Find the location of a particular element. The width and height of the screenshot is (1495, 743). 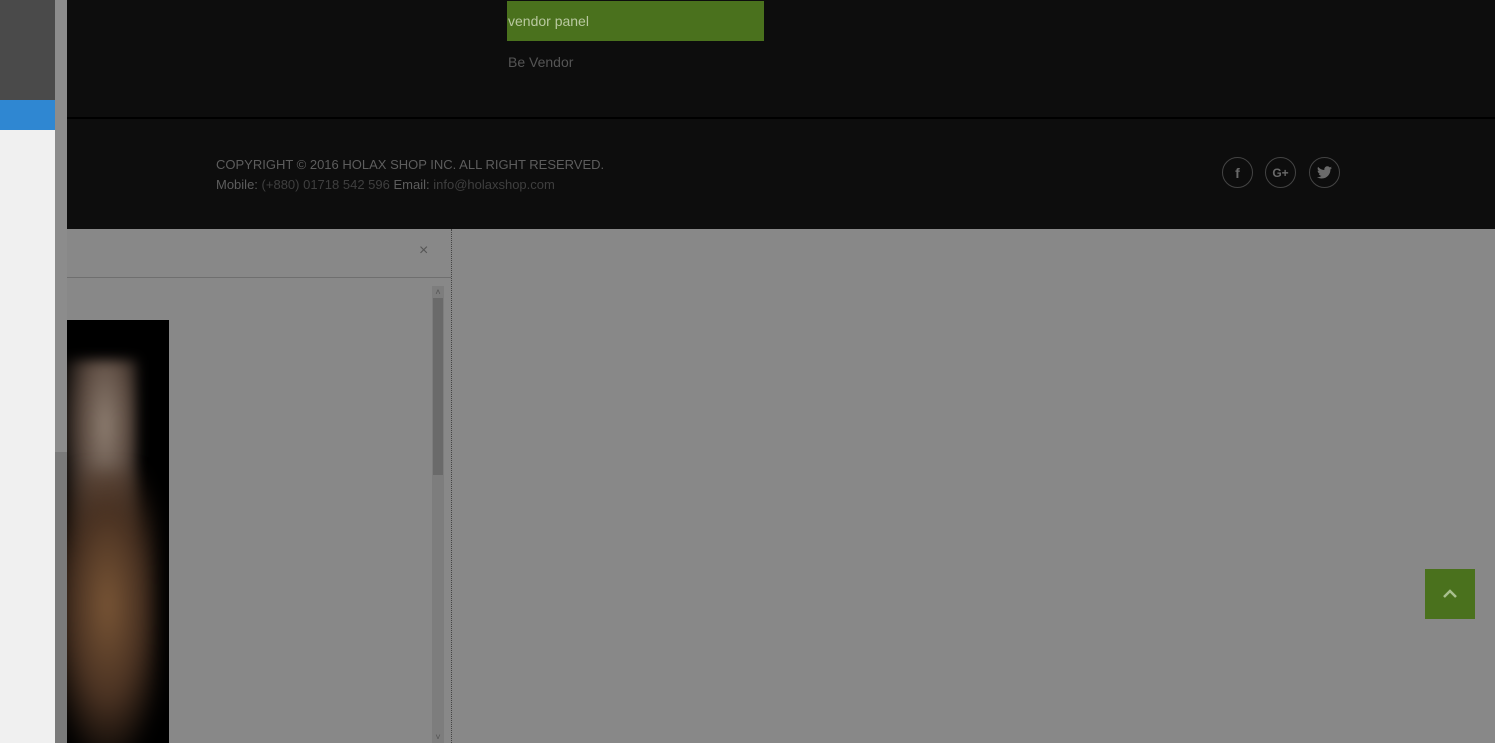

mobile-value: (+880) 01718 542 596 is located at coordinates (325, 184).